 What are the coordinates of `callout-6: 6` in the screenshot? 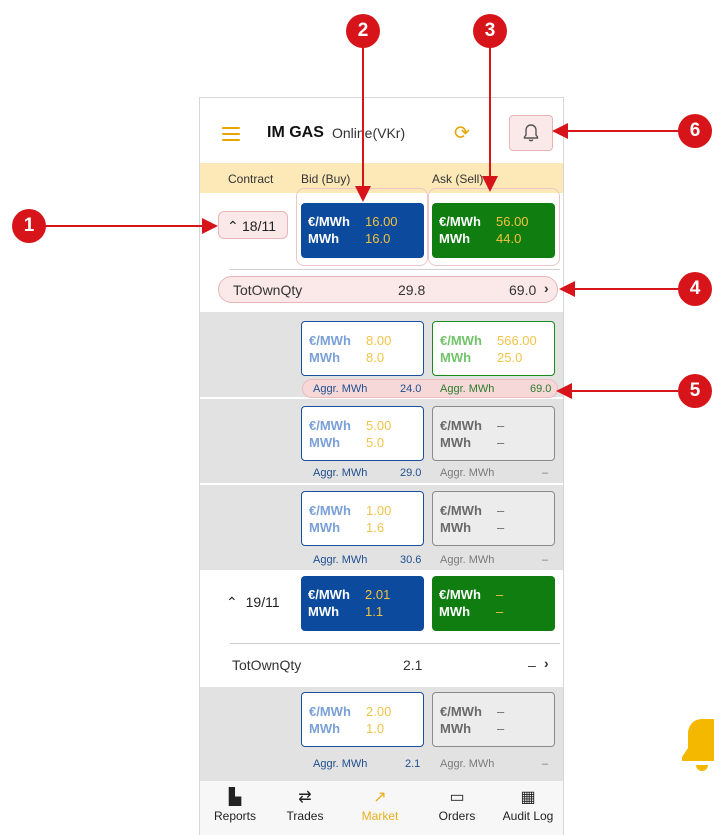 It's located at (695, 131).